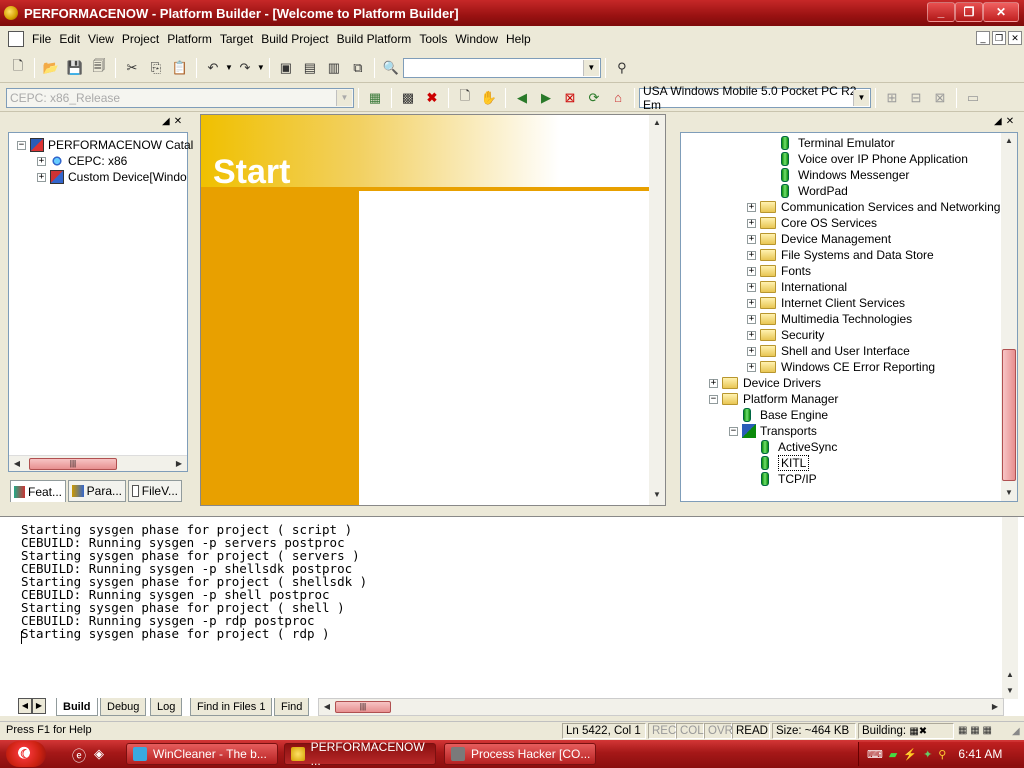 The width and height of the screenshot is (1024, 768). What do you see at coordinates (39, 706) in the screenshot?
I see `tab-next-icon: ▶` at bounding box center [39, 706].